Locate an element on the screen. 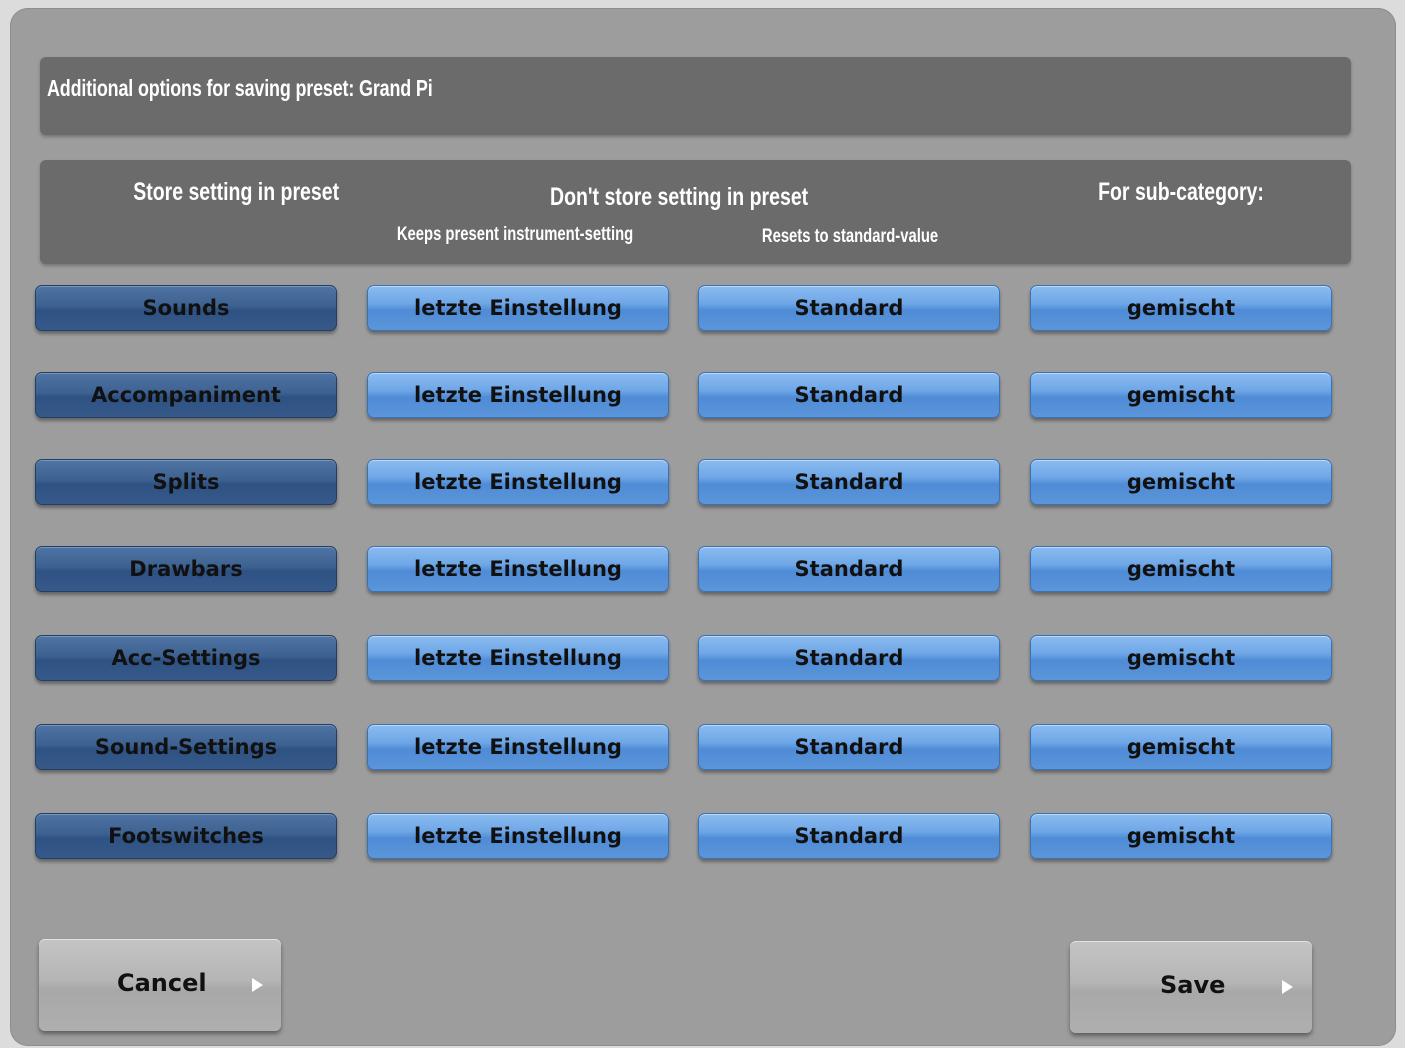 Image resolution: width=1405 pixels, height=1048 pixels. reset-standard-button-accompaniment: Standard is located at coordinates (849, 395).